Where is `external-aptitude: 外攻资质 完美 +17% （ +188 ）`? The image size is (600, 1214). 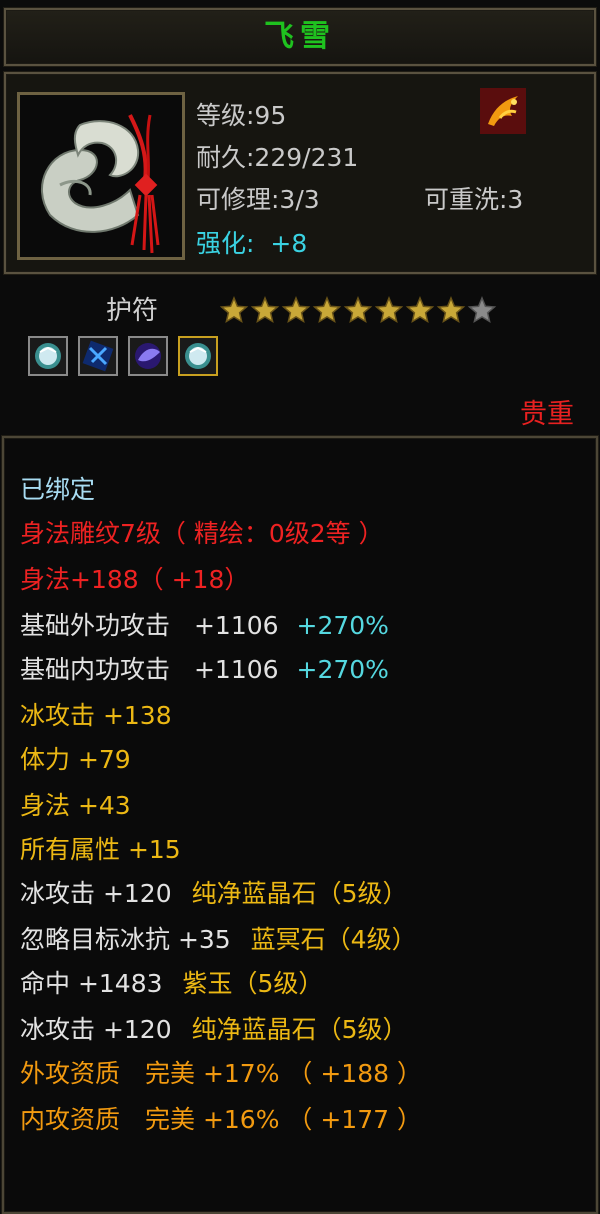 external-aptitude: 外攻资质 完美 +17% （ +188 ） is located at coordinates (221, 1073).